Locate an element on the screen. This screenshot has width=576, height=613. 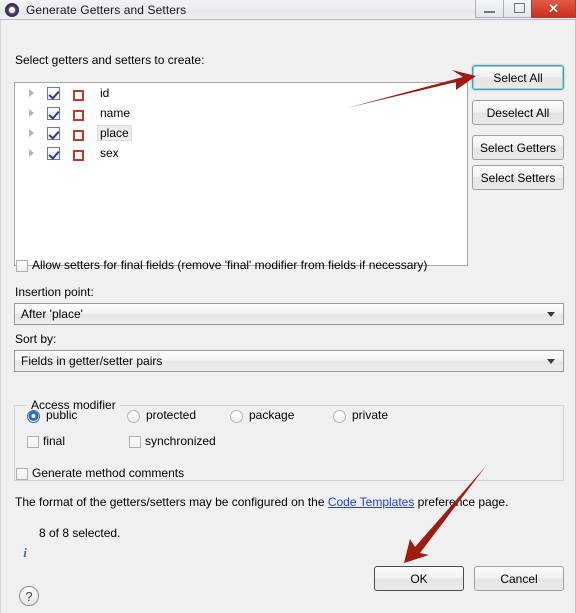
radio-private is located at coordinates (339, 416).